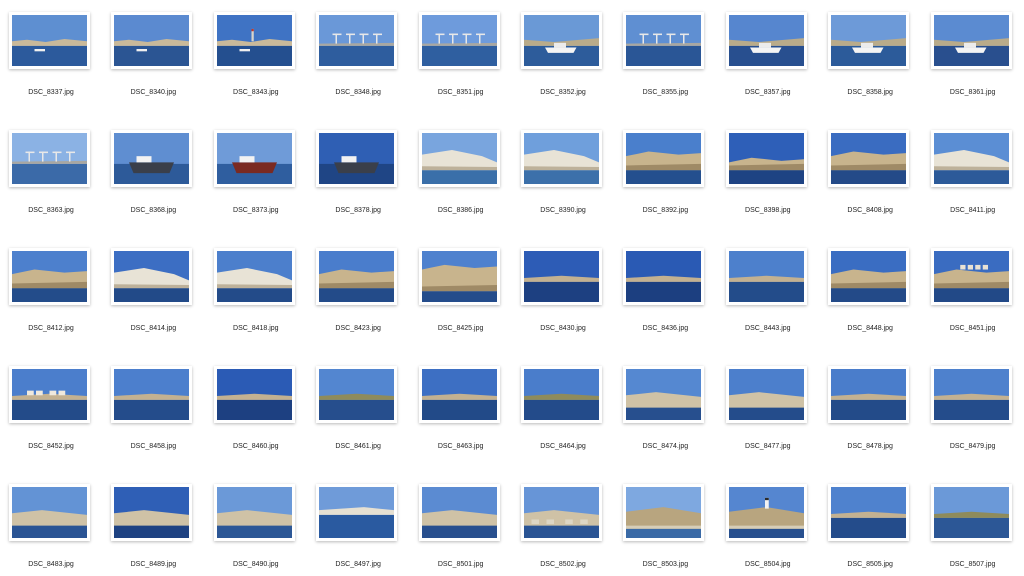 Image resolution: width=1024 pixels, height=576 pixels. I want to click on photo-tile: DSC_8463.jpg, so click(461, 421).